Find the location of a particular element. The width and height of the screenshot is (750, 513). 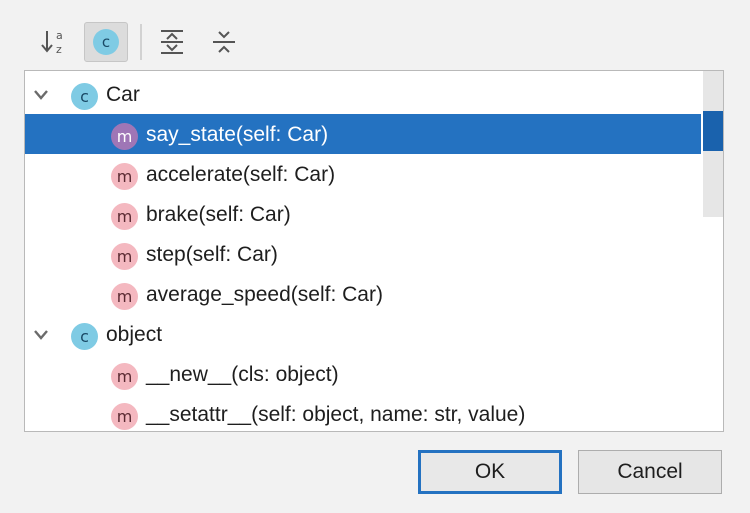

show-classes-button: c is located at coordinates (106, 42).